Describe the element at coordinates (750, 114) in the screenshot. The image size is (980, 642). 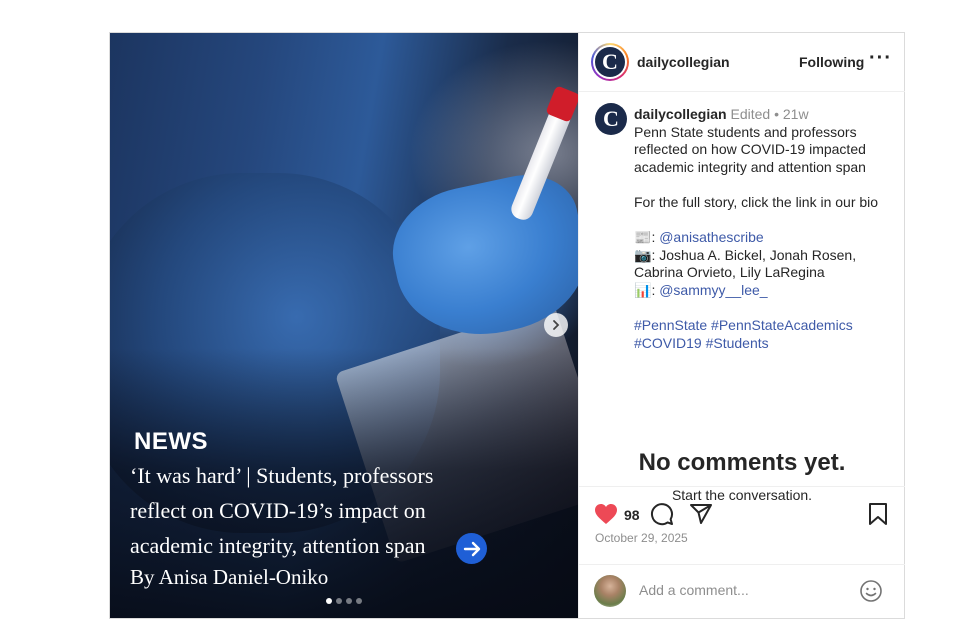
I see `edited-label: Edited` at that location.